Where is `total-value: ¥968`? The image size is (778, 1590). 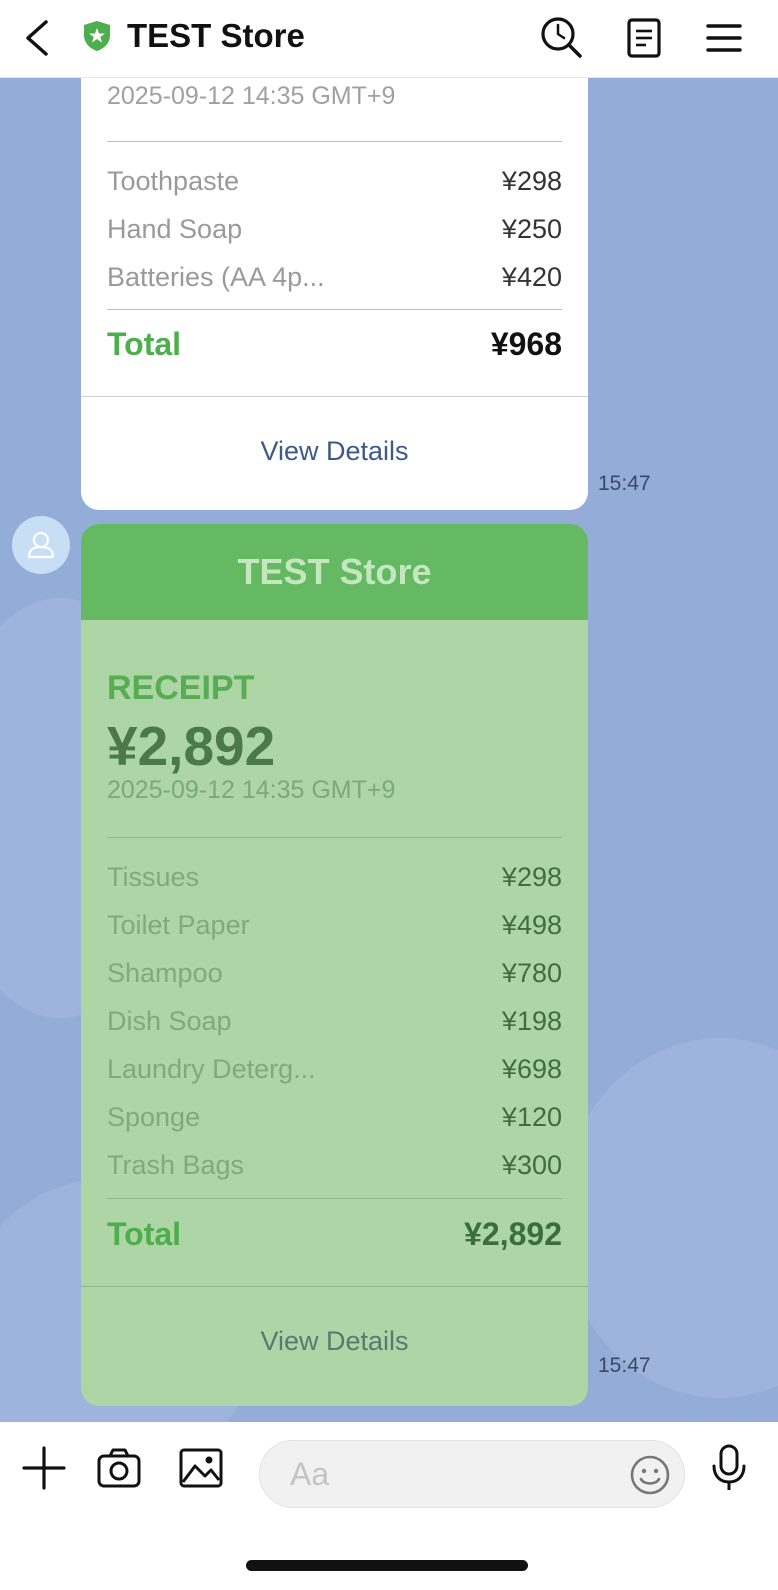 total-value: ¥968 is located at coordinates (526, 344).